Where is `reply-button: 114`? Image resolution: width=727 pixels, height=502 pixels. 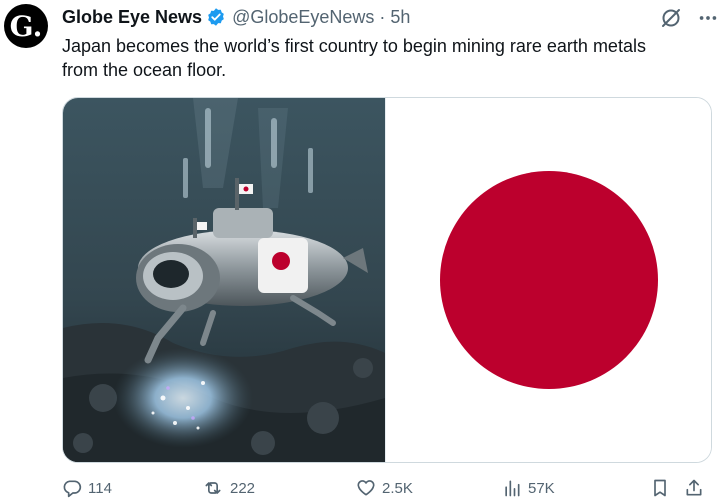 reply-button: 114 is located at coordinates (87, 488).